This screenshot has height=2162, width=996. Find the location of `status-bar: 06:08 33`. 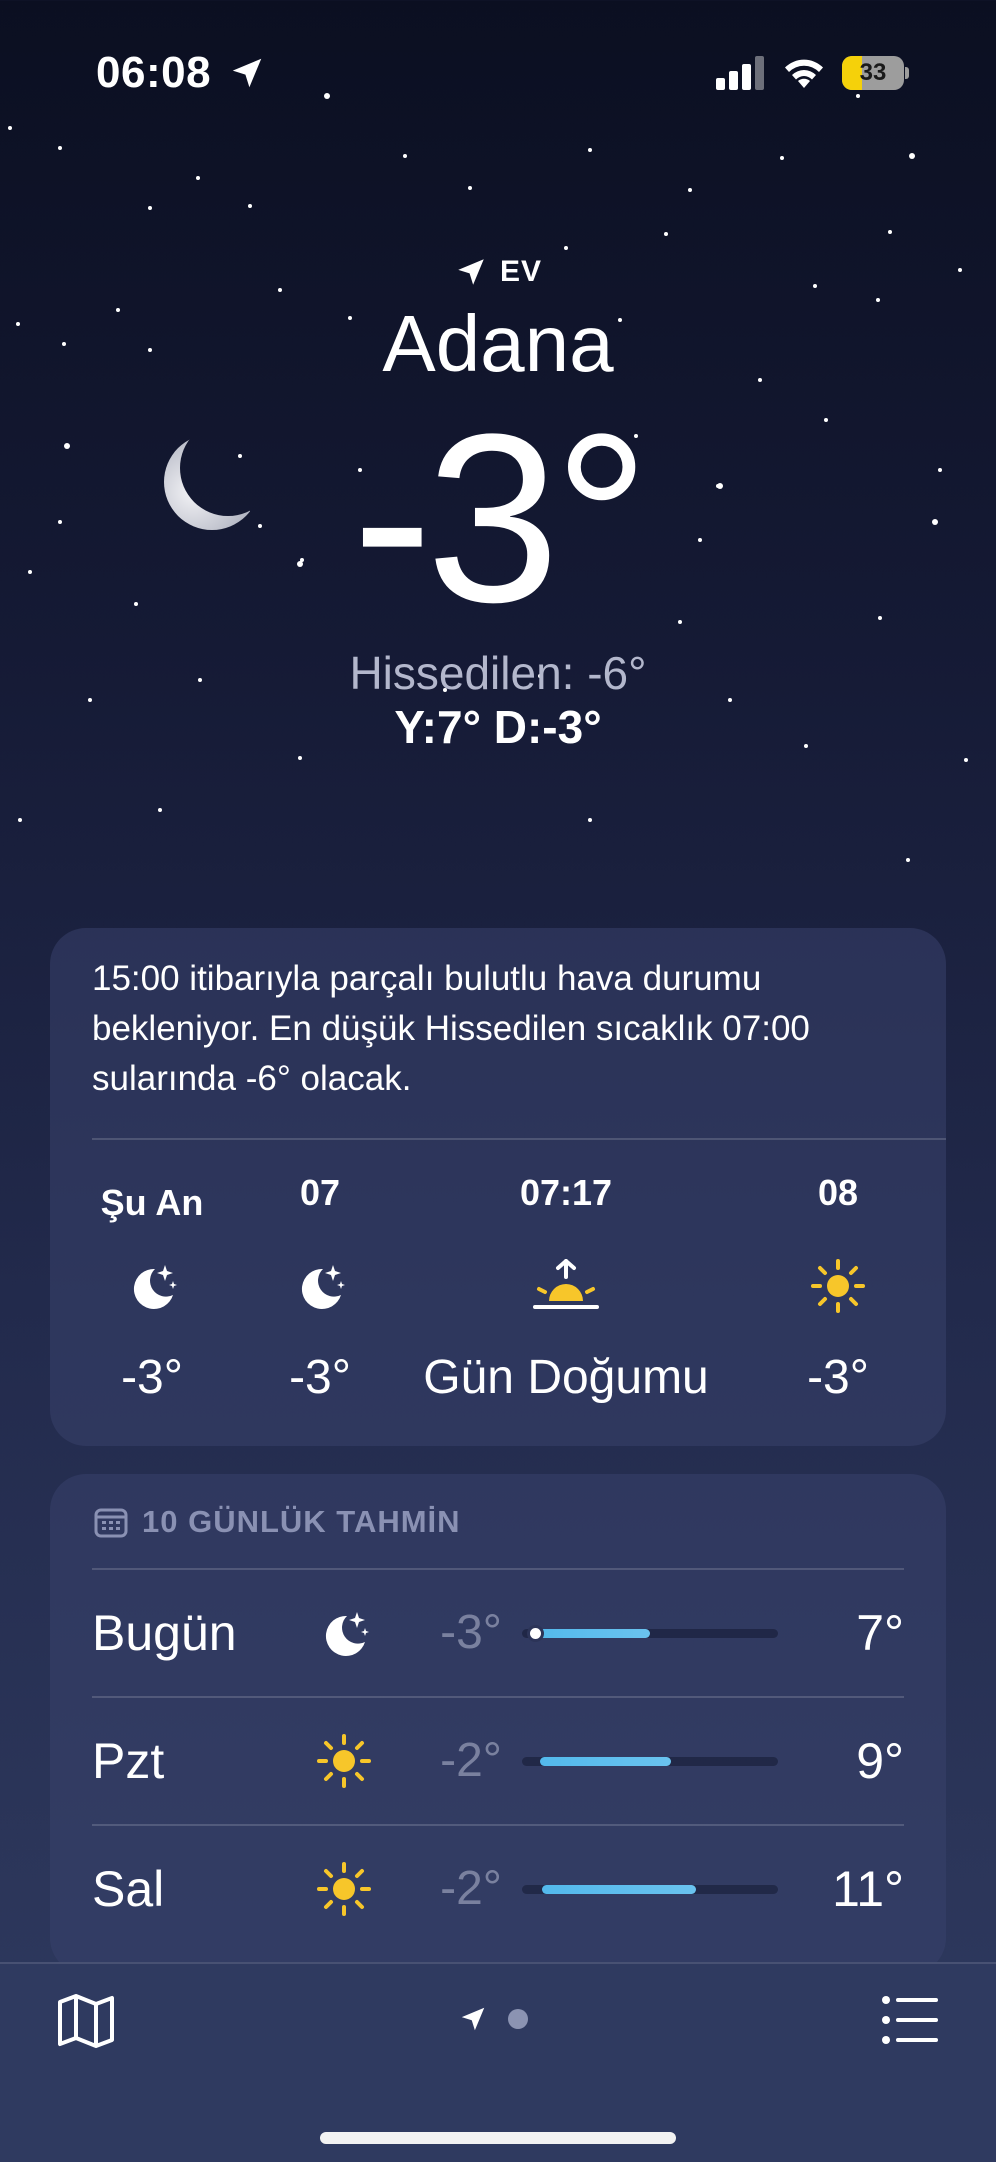

status-bar: 06:08 33 is located at coordinates (498, 75).